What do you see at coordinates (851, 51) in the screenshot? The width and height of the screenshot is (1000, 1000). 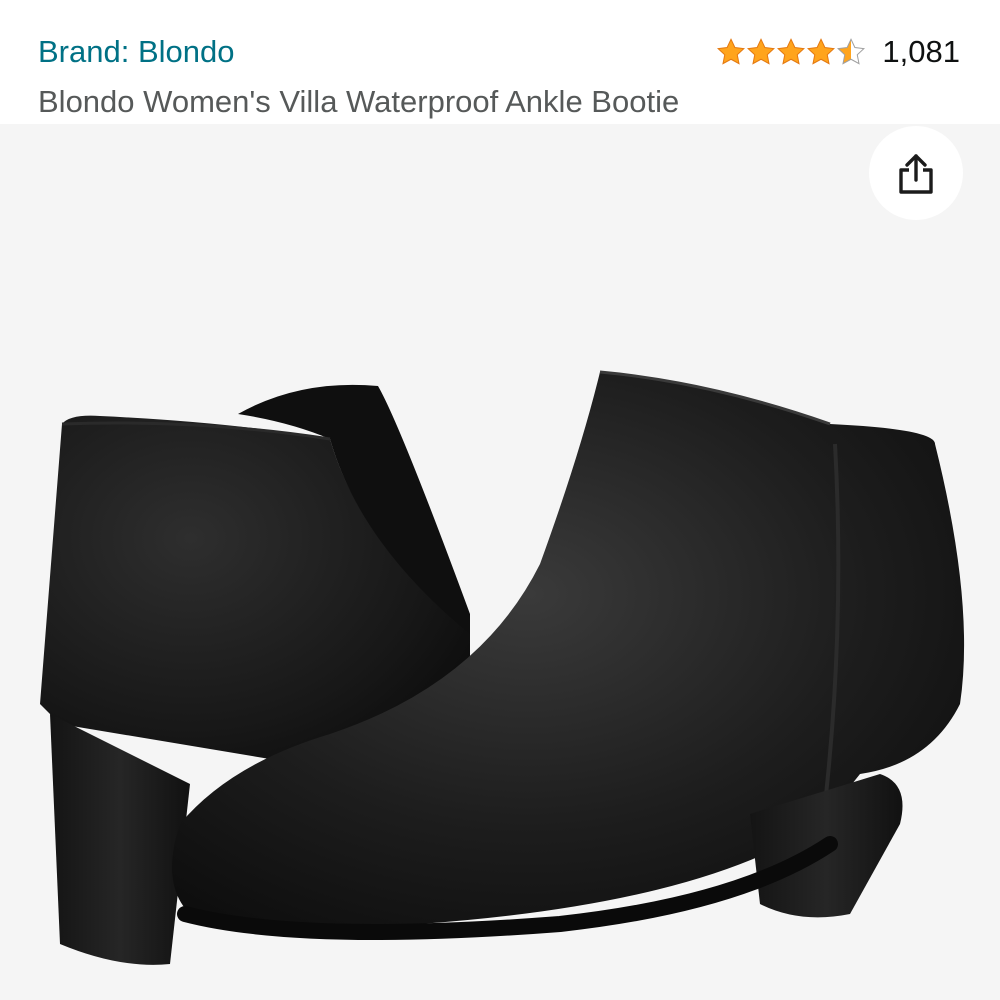 I see `half-star-icon` at bounding box center [851, 51].